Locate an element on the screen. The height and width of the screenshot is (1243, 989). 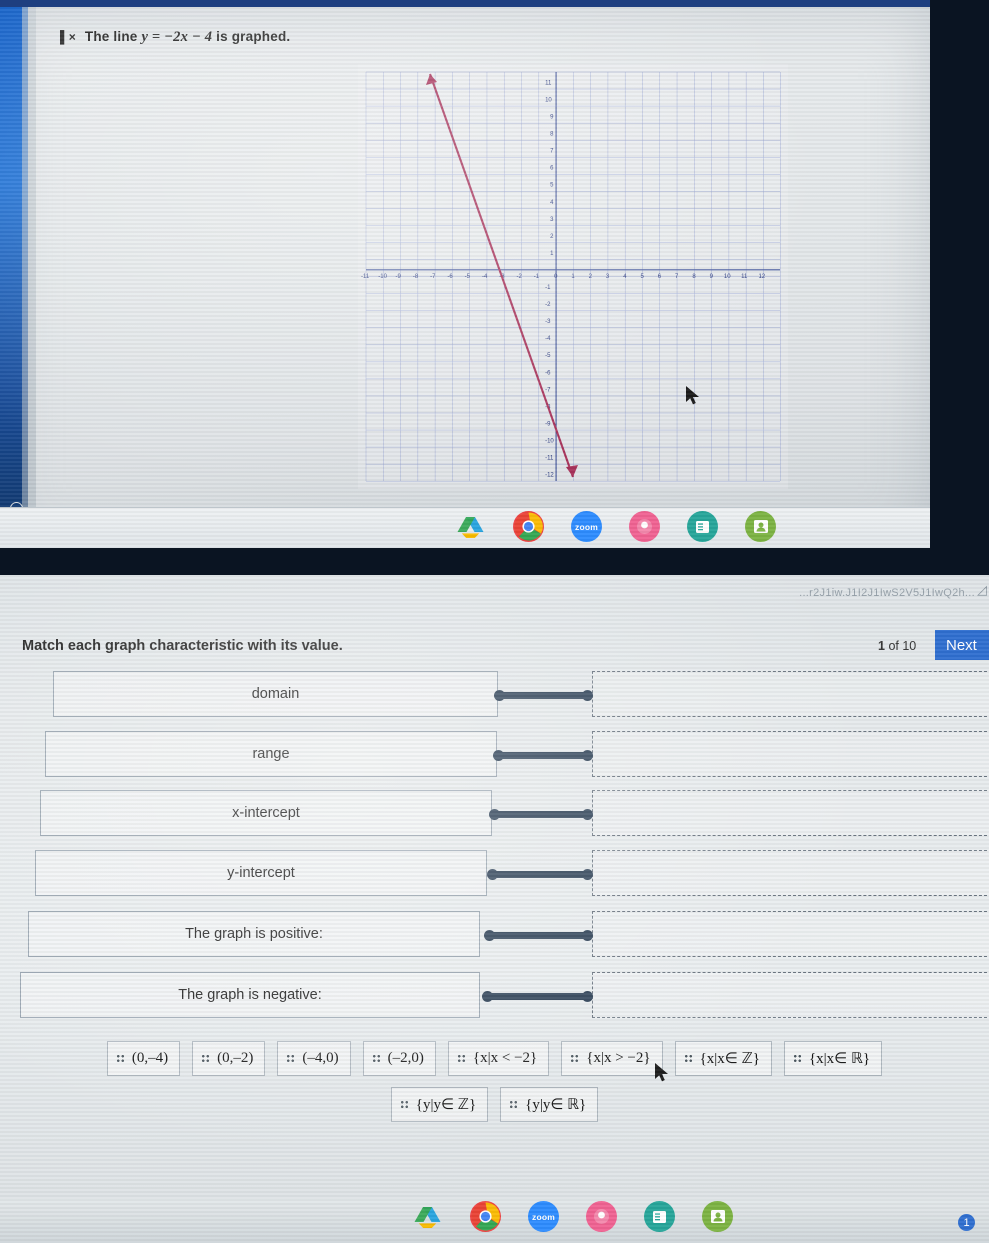
chip-y-reals: {y|y∈ ℝ} is located at coordinates (549, 1104).